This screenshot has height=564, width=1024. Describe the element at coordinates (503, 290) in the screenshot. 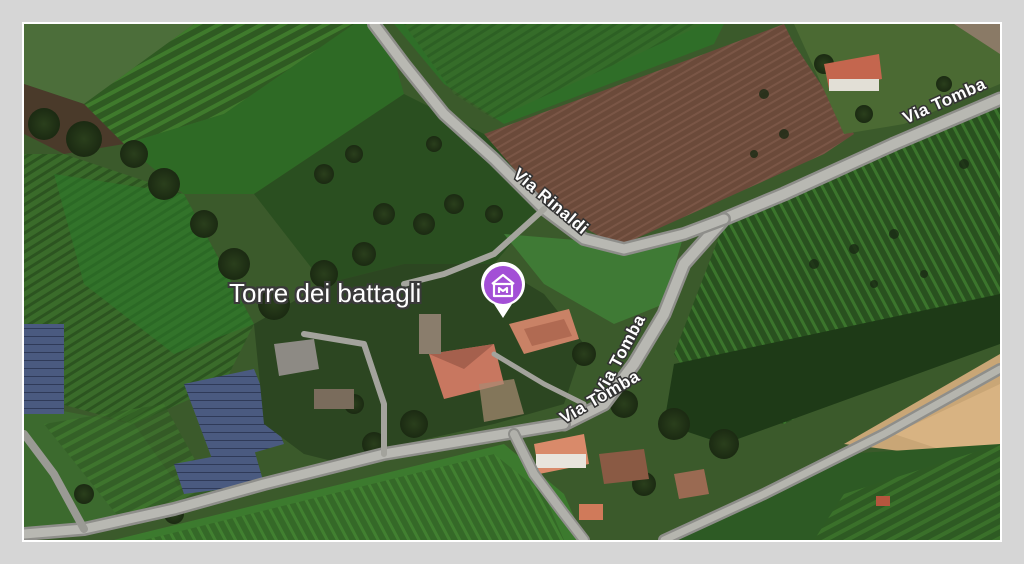

I see `museum-pin` at that location.